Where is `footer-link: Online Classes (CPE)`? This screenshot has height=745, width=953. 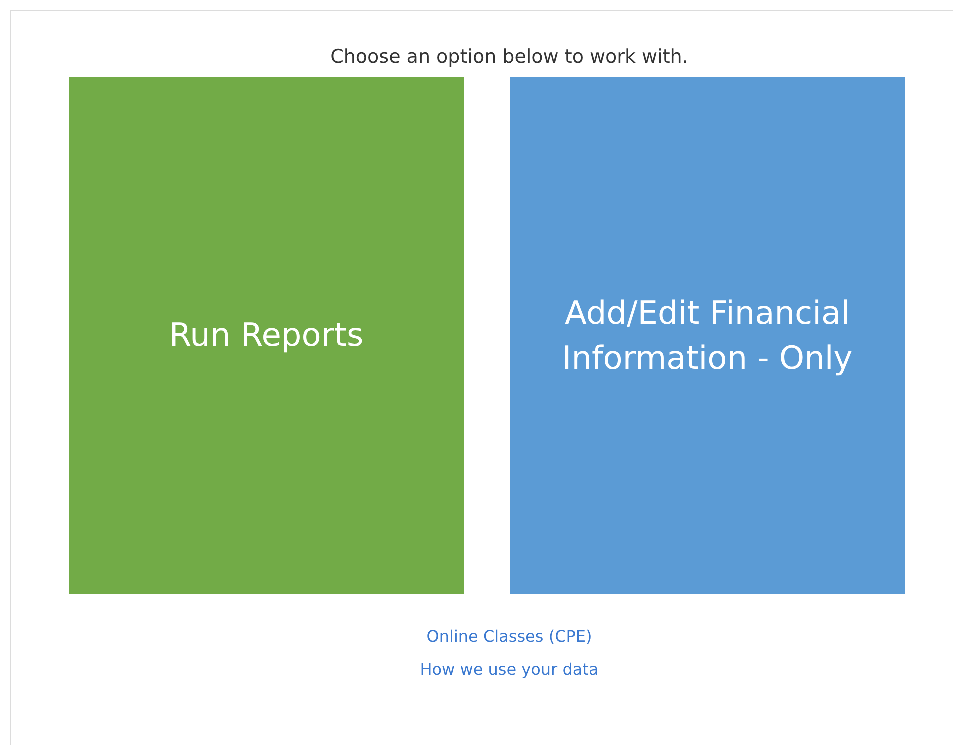
footer-link: Online Classes (CPE) is located at coordinates (509, 636).